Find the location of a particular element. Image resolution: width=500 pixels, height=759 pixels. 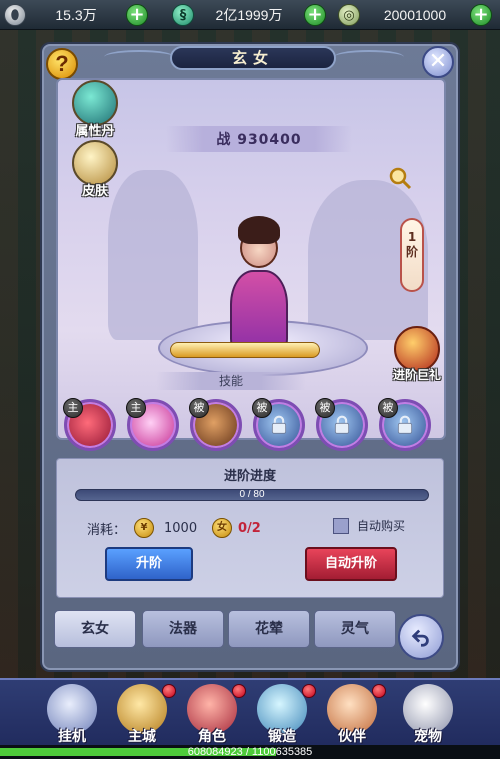

skills-row: 主 主 被 被 被 被 is located at coordinates (249, 426).